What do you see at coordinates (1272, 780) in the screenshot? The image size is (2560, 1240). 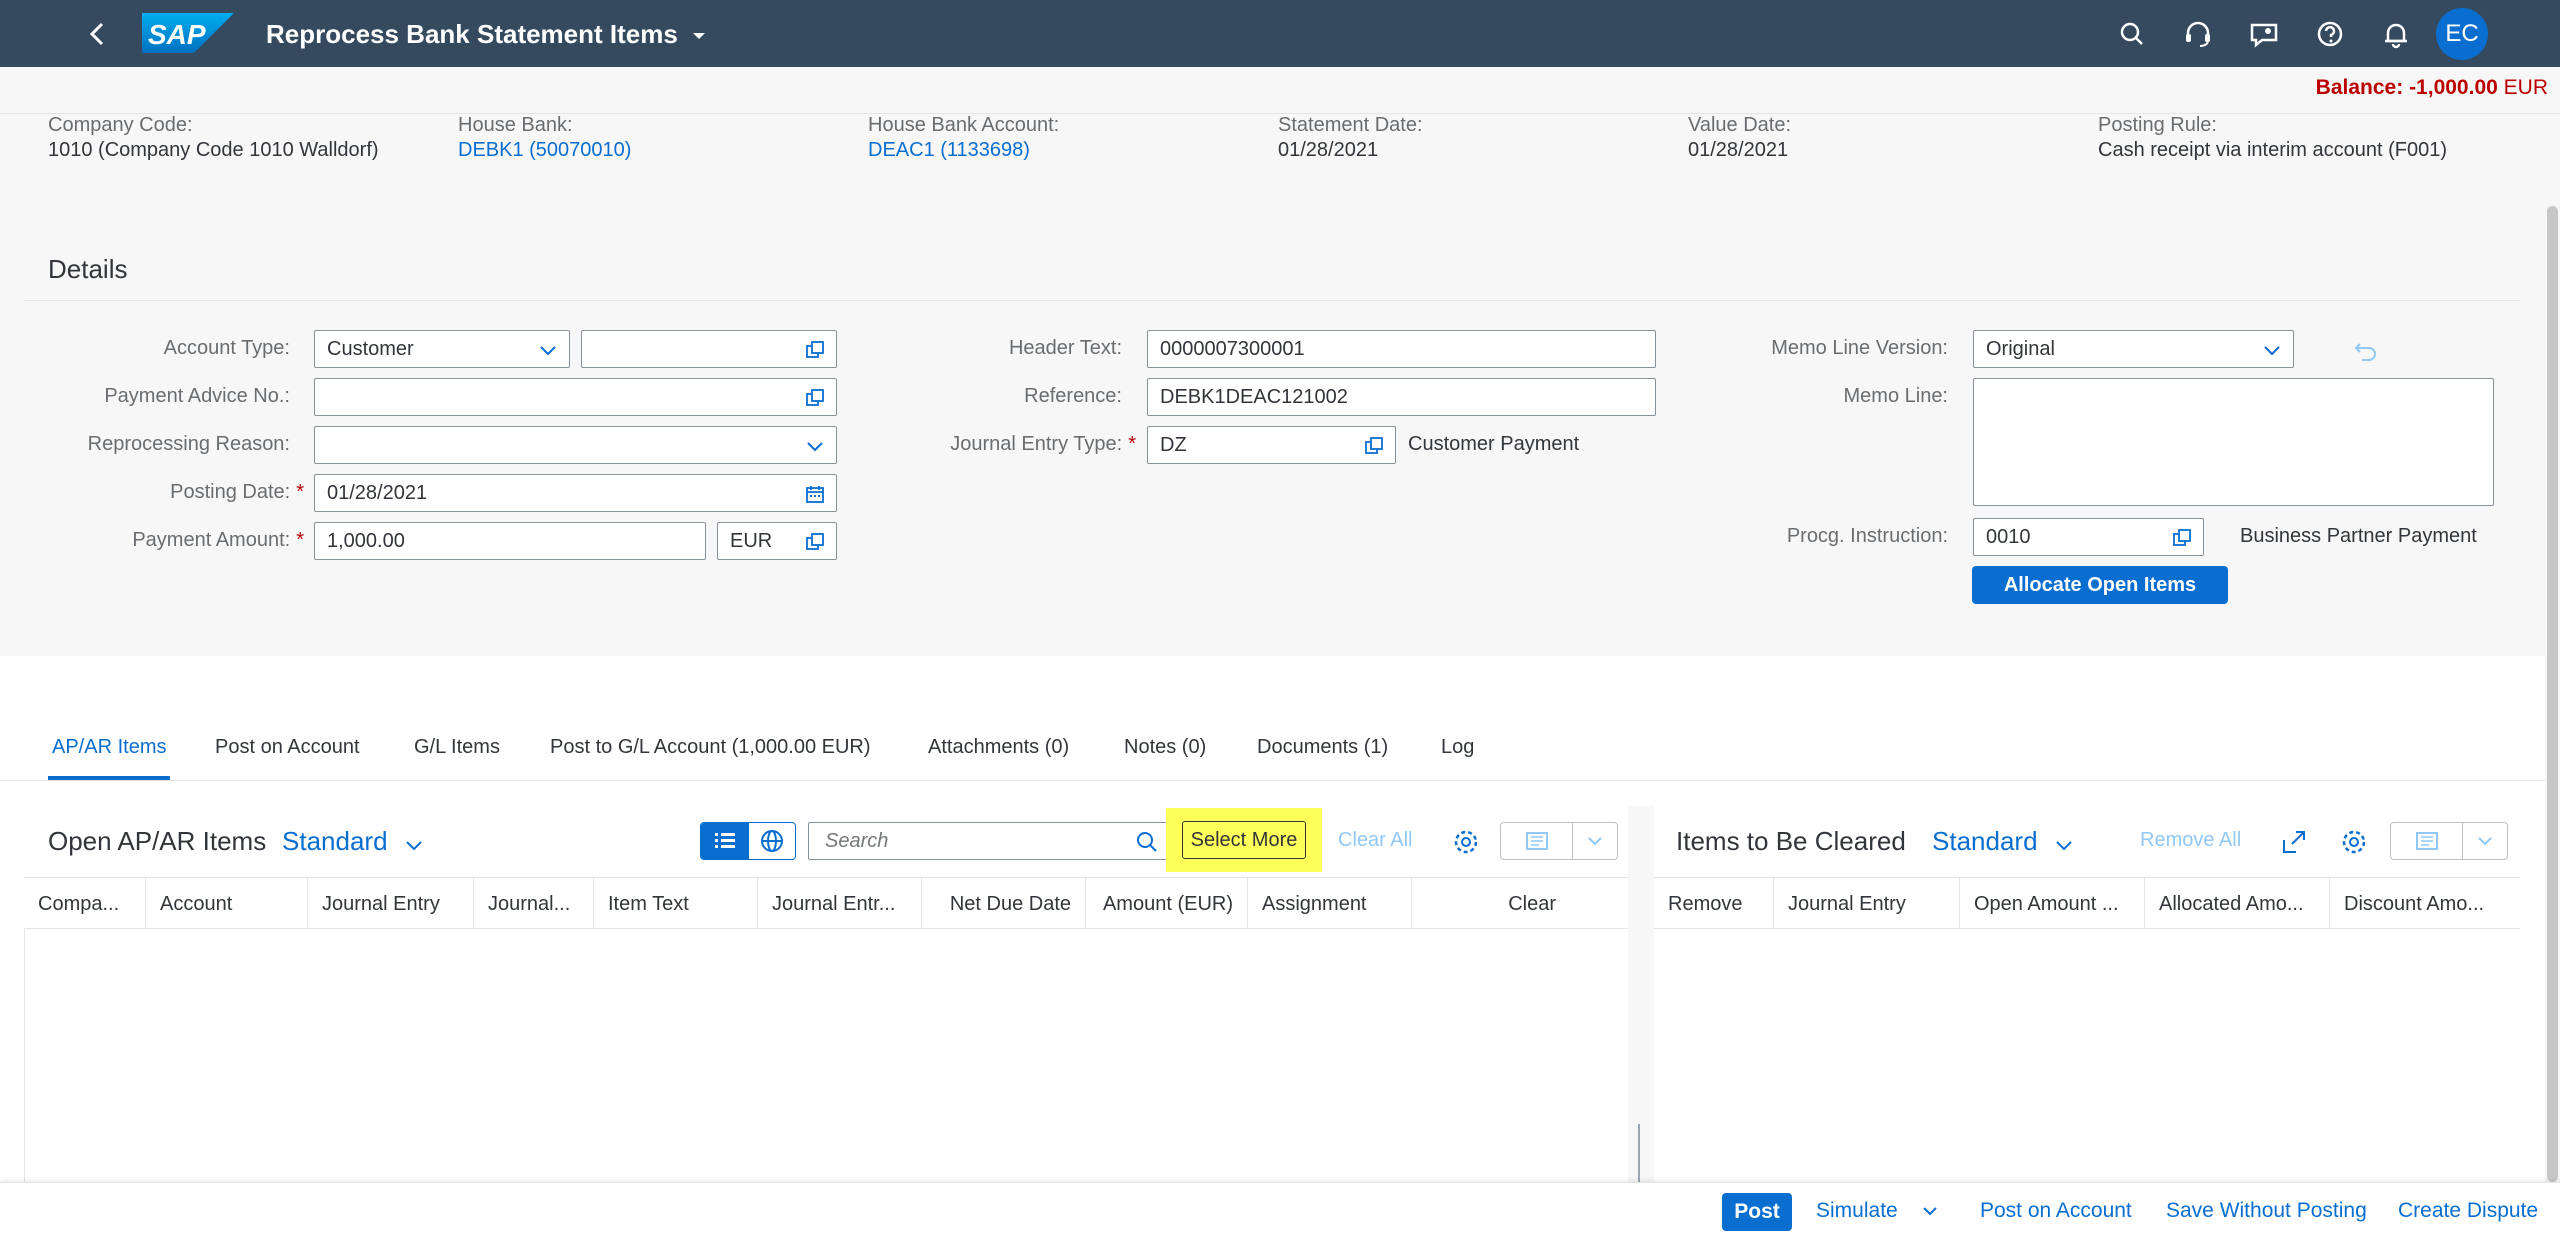 I see `tab-divider` at bounding box center [1272, 780].